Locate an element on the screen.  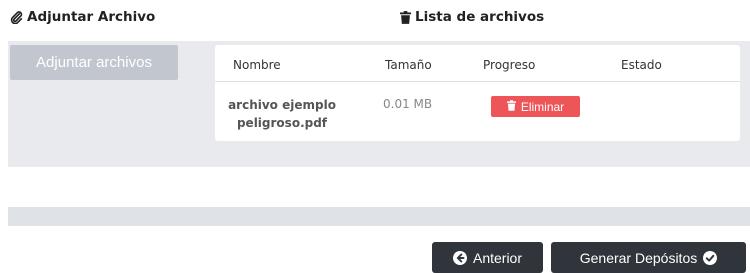
attach-file-heading: Adjuntar Archivo is located at coordinates (82, 17).